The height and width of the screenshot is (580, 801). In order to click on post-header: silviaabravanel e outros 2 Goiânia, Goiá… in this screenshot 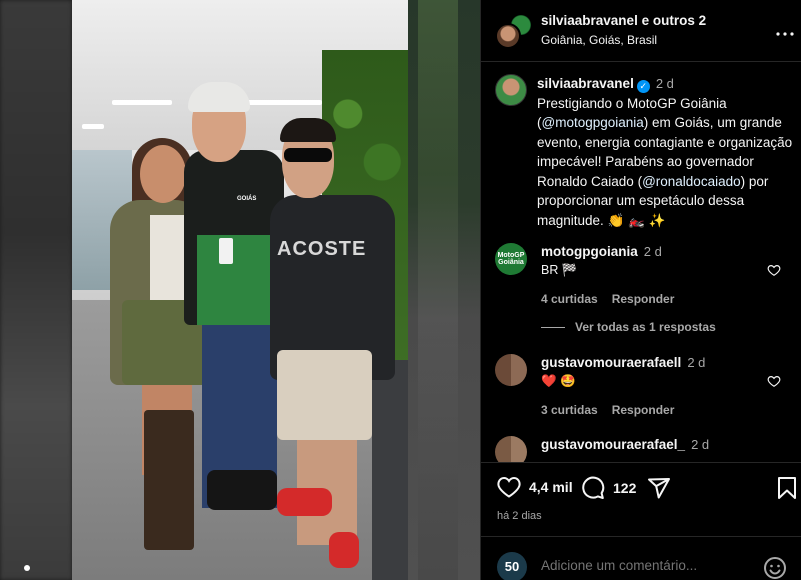, I will do `click(641, 31)`.